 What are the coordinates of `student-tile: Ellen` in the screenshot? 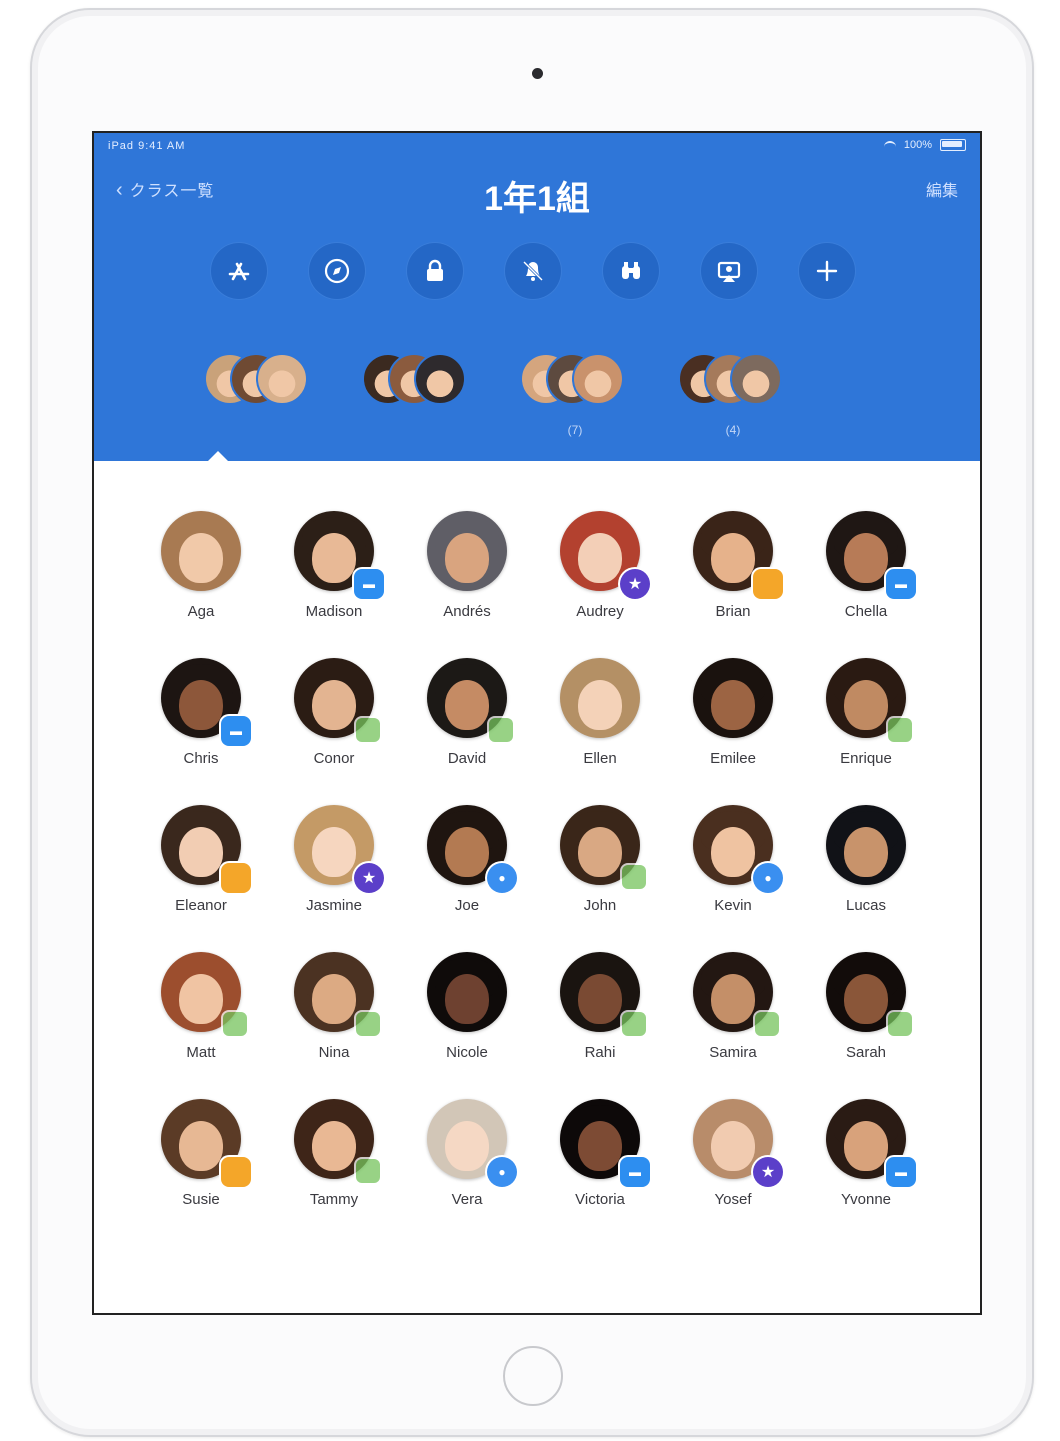 It's located at (600, 713).